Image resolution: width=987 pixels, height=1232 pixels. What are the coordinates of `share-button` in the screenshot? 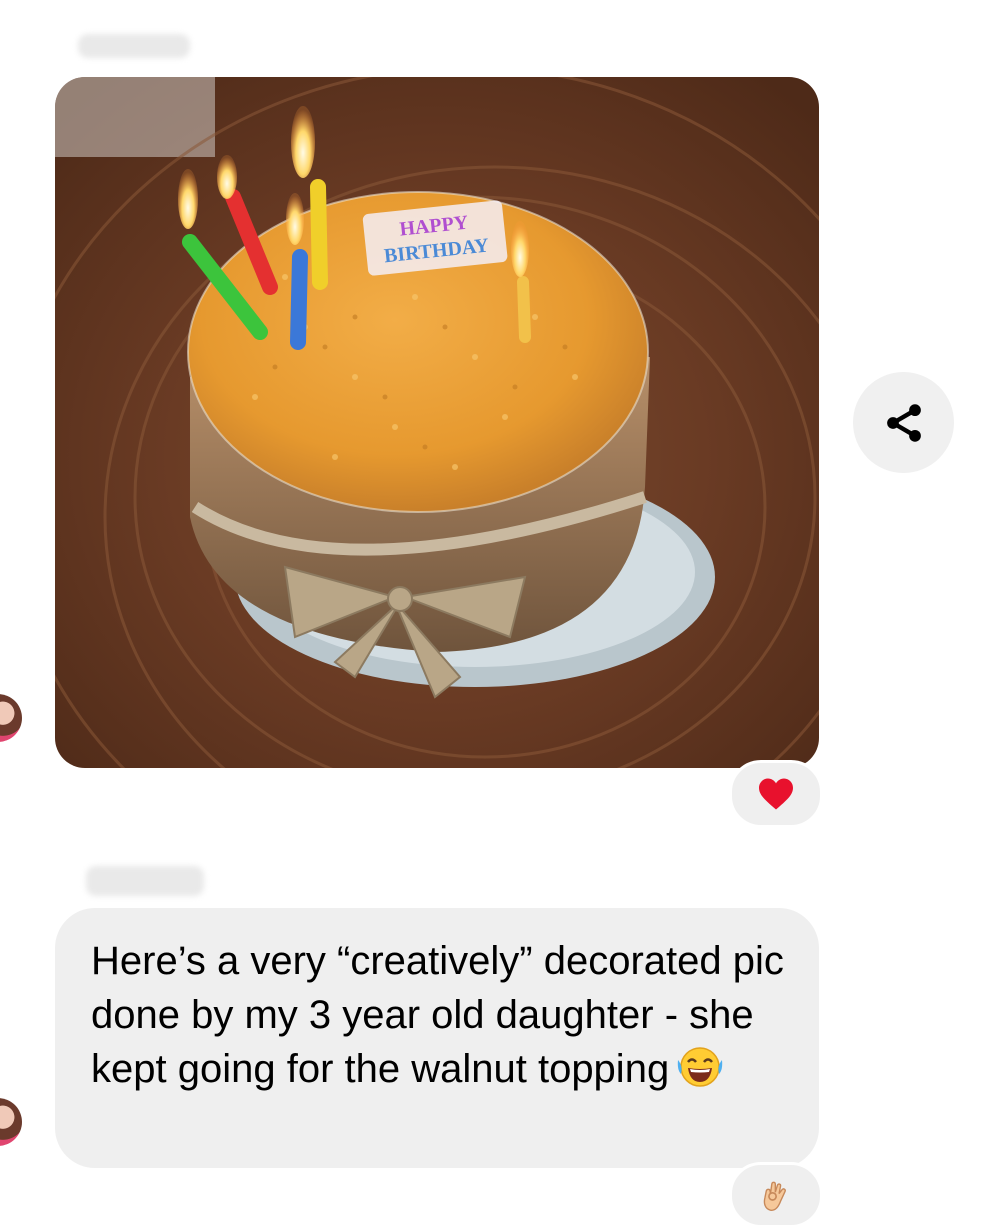 It's located at (903, 422).